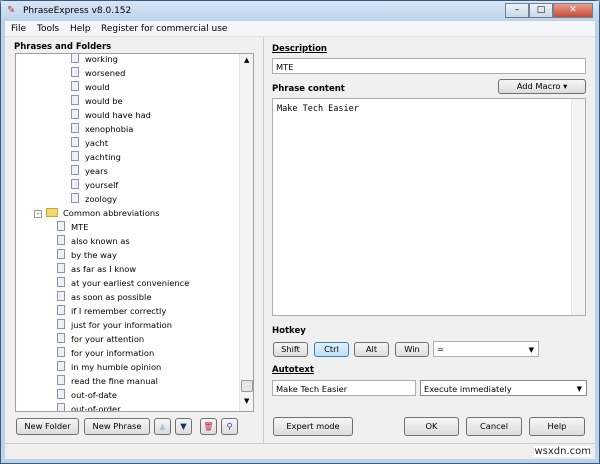  Describe the element at coordinates (104, 269) in the screenshot. I see `tree-item-label: as far as I know` at that location.